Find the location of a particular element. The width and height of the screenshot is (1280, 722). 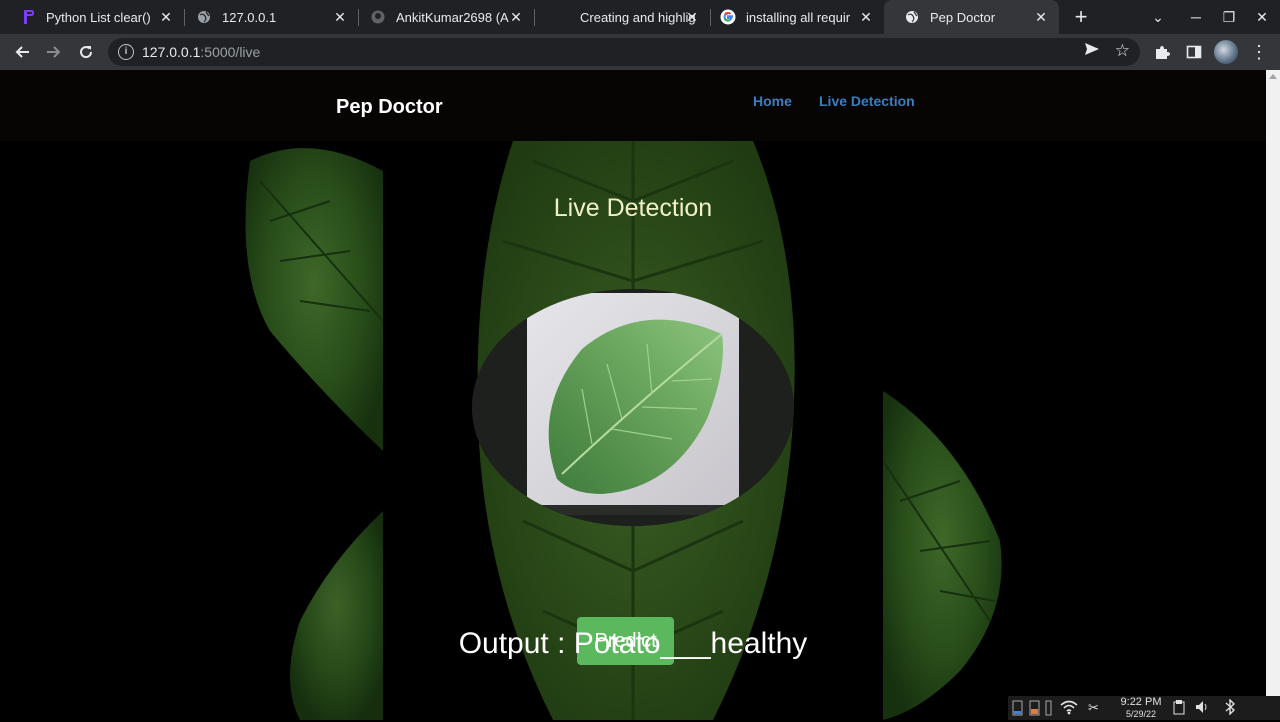

browser-toolbar: i 127.0.0.1:5000/live ☆ ⋮ is located at coordinates (640, 52).